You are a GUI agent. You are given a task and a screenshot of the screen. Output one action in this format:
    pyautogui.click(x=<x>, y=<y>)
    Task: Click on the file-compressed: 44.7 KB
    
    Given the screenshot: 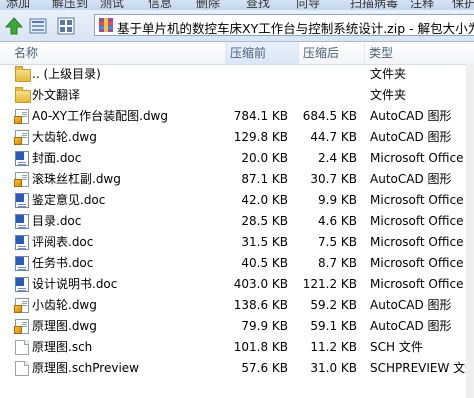 What is the action you would take?
    pyautogui.click(x=333, y=137)
    